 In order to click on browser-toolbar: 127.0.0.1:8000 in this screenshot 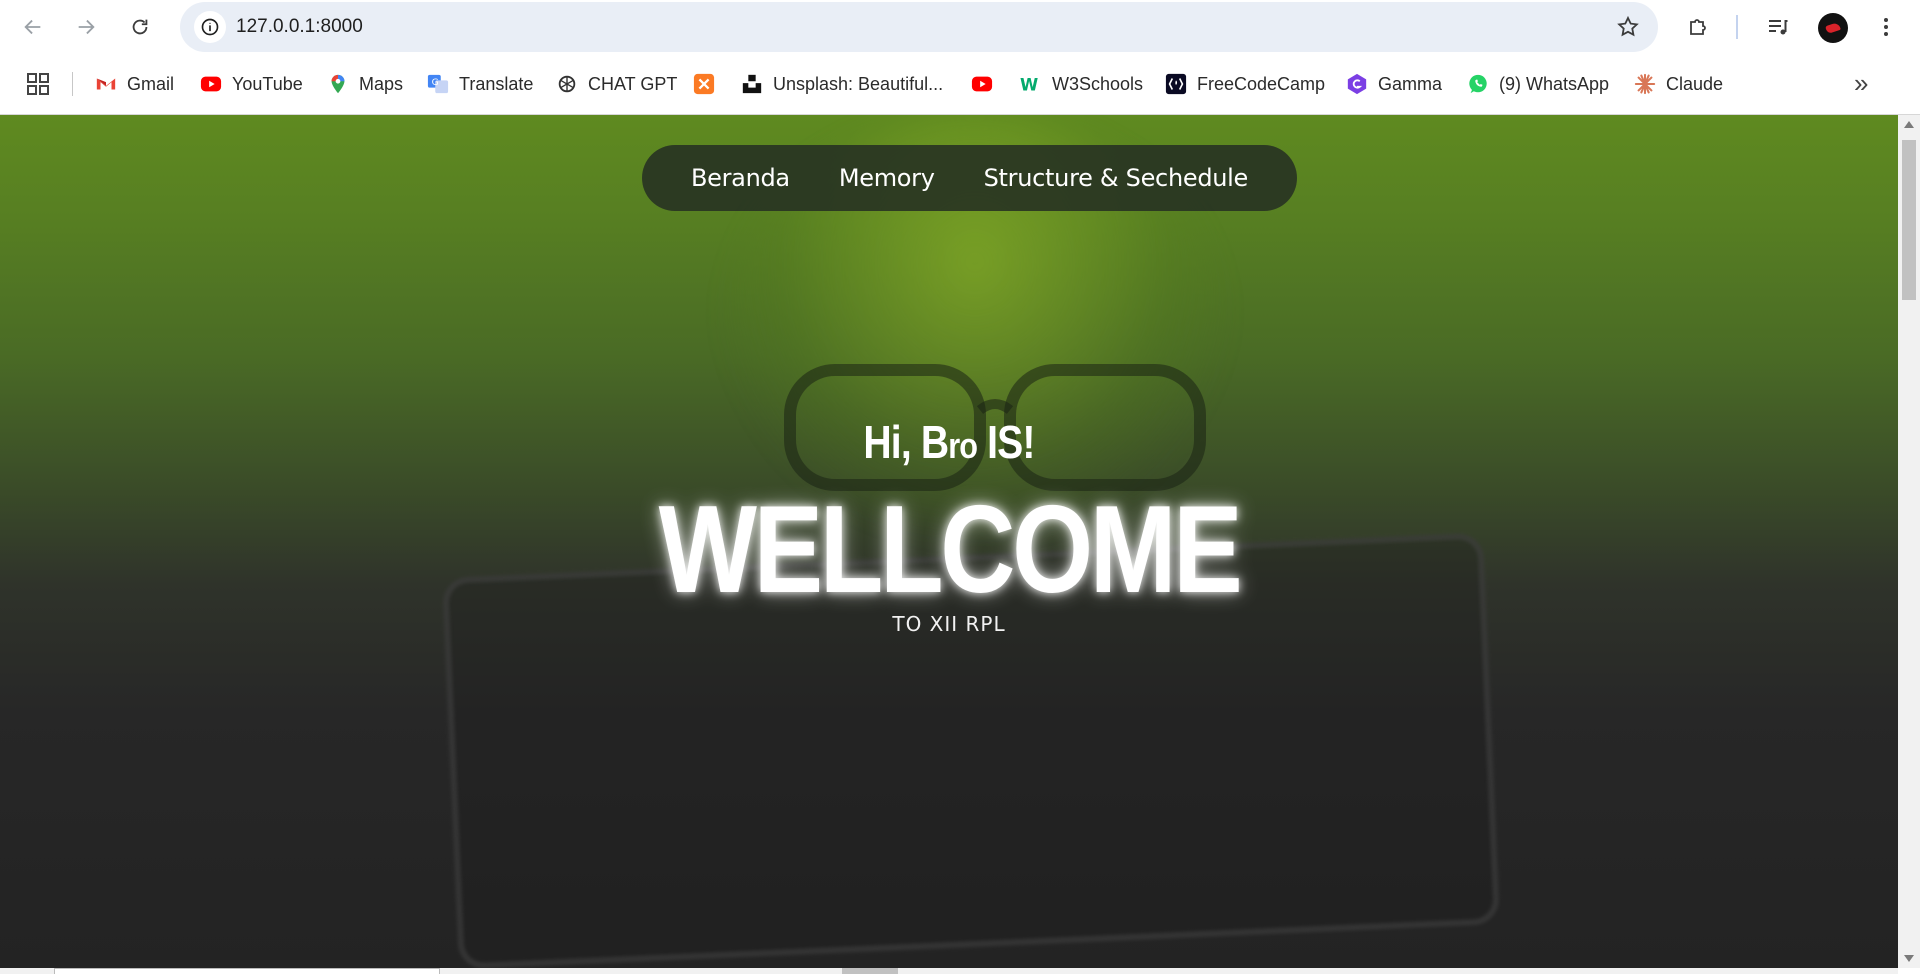, I will do `click(960, 27)`.